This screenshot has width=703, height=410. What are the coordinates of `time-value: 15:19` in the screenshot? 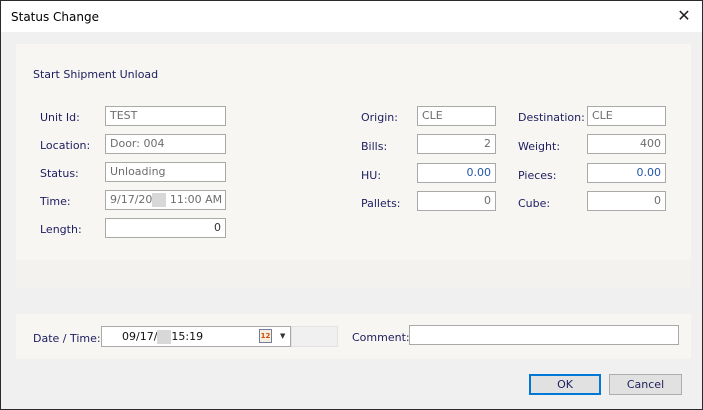 It's located at (187, 336).